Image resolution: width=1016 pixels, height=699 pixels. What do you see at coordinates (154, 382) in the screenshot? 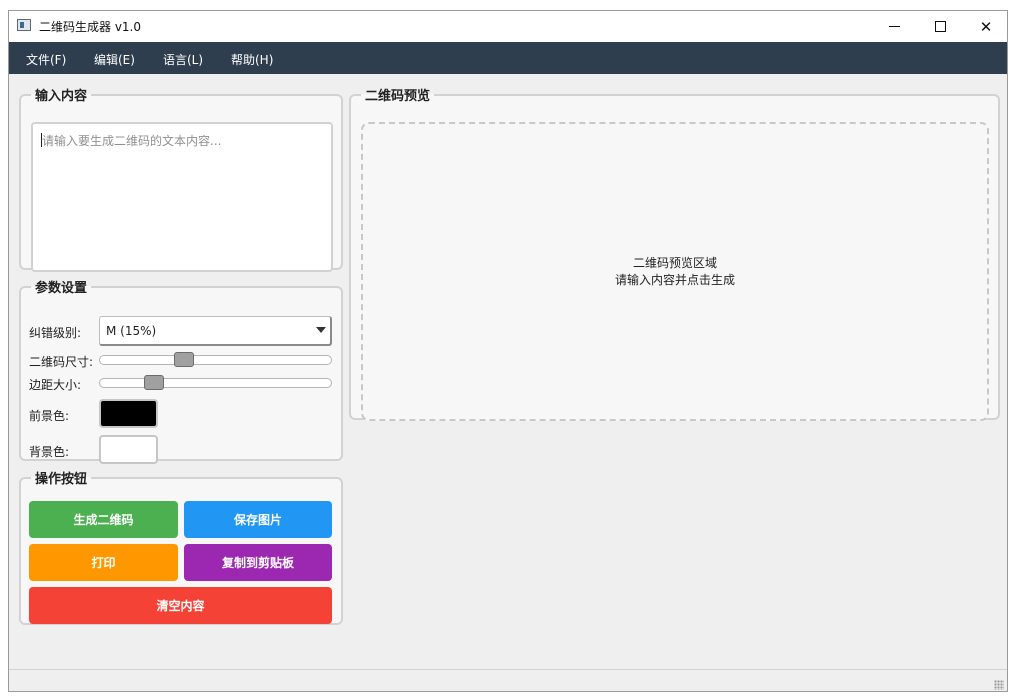
I see `margin-handle` at bounding box center [154, 382].